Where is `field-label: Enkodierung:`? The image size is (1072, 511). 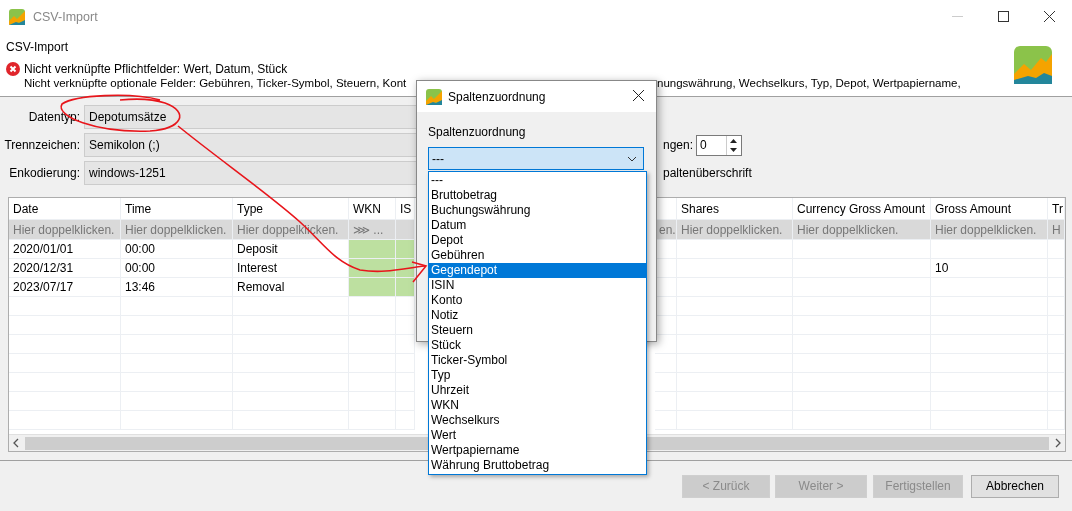 field-label: Enkodierung: is located at coordinates (44, 173).